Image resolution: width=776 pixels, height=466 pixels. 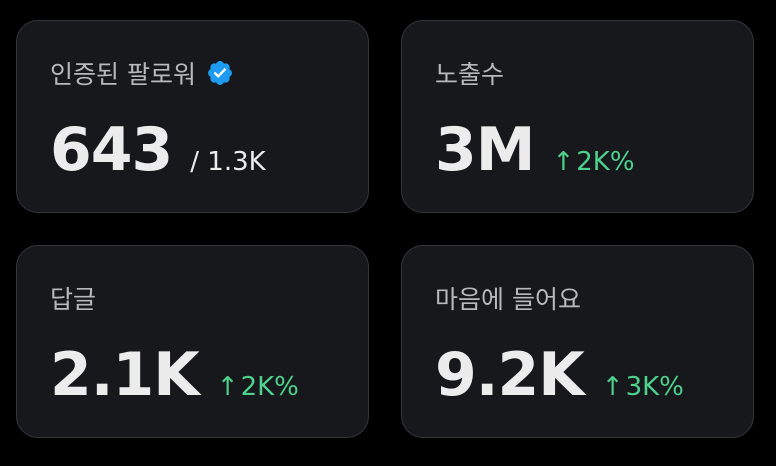 What do you see at coordinates (605, 162) in the screenshot?
I see `impressions-change-value: 2K%` at bounding box center [605, 162].